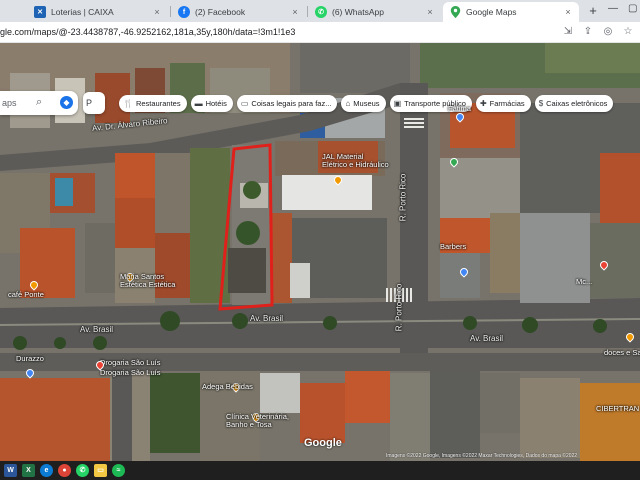 This screenshot has width=640, height=480. Describe the element at coordinates (147, 281) in the screenshot. I see `place-label-maria-santos: Maria Santos Estética Estética` at that location.